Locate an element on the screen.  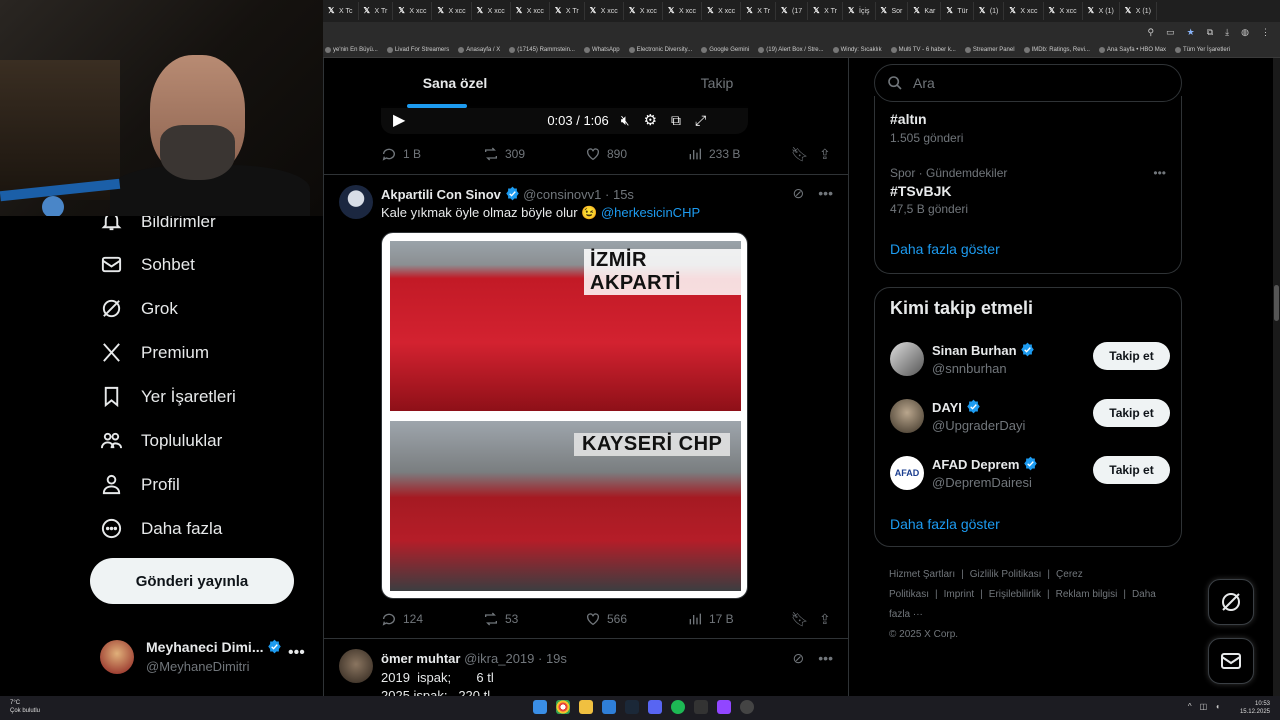
nav-item-communities: Topluluklar is located at coordinates (161, 440).